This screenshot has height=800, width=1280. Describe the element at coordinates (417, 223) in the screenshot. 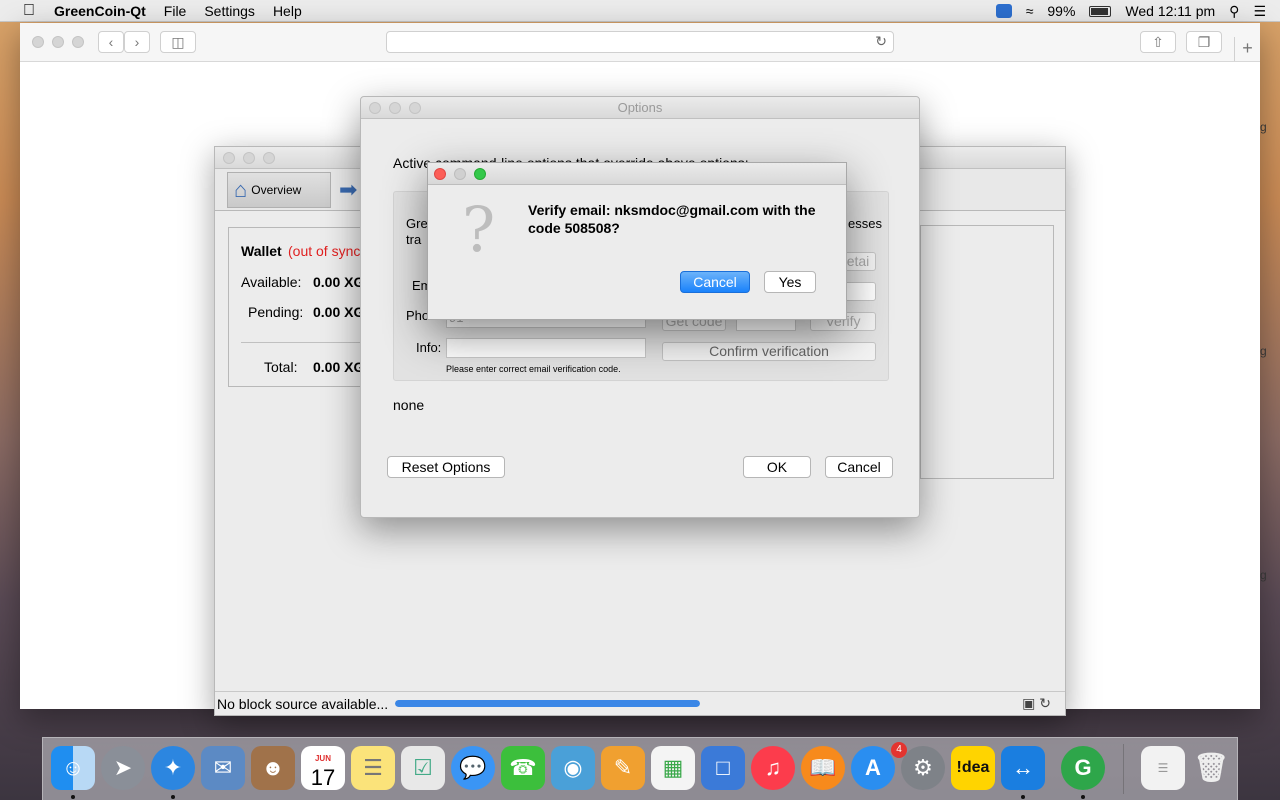

I see `gre-text: Gre` at that location.